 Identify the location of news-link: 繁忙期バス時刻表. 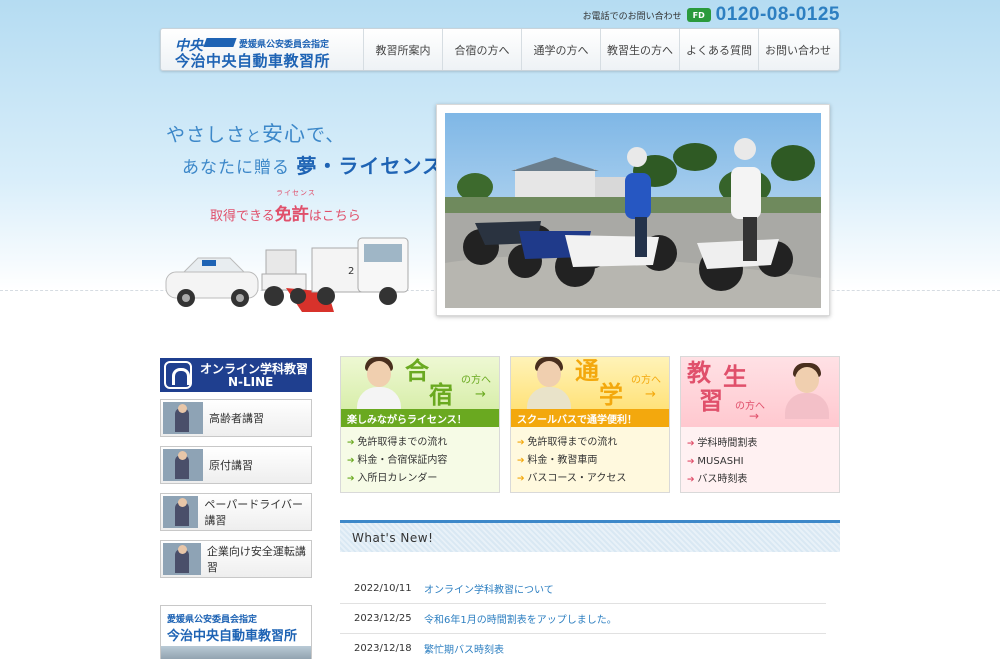
(464, 648).